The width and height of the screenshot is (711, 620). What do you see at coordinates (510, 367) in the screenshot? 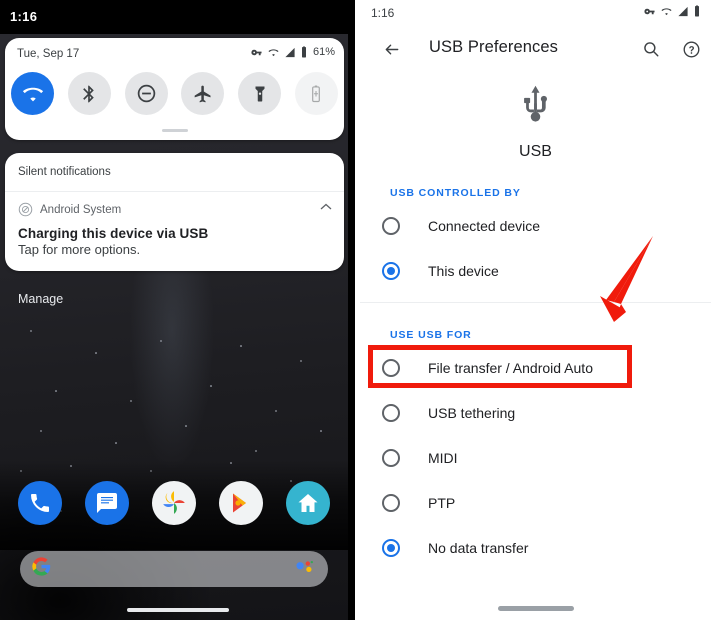
I see `option-label: File transfer / Android Auto` at bounding box center [510, 367].